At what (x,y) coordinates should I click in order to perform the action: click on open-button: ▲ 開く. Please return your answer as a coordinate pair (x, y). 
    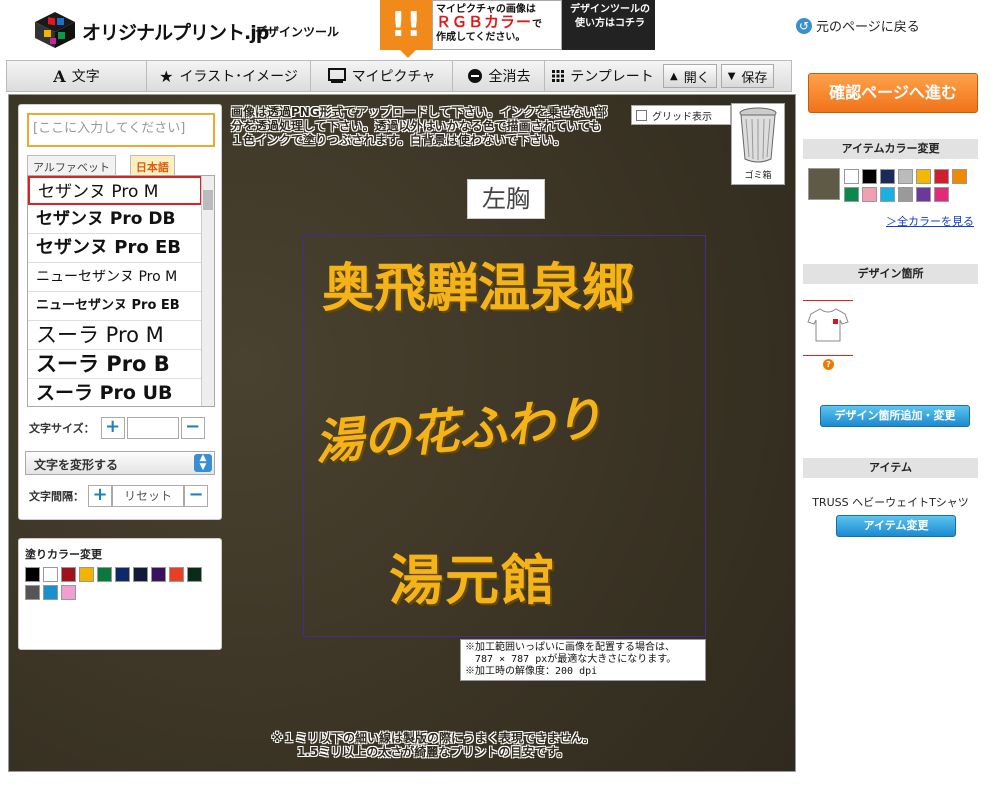
    Looking at the image, I should click on (690, 76).